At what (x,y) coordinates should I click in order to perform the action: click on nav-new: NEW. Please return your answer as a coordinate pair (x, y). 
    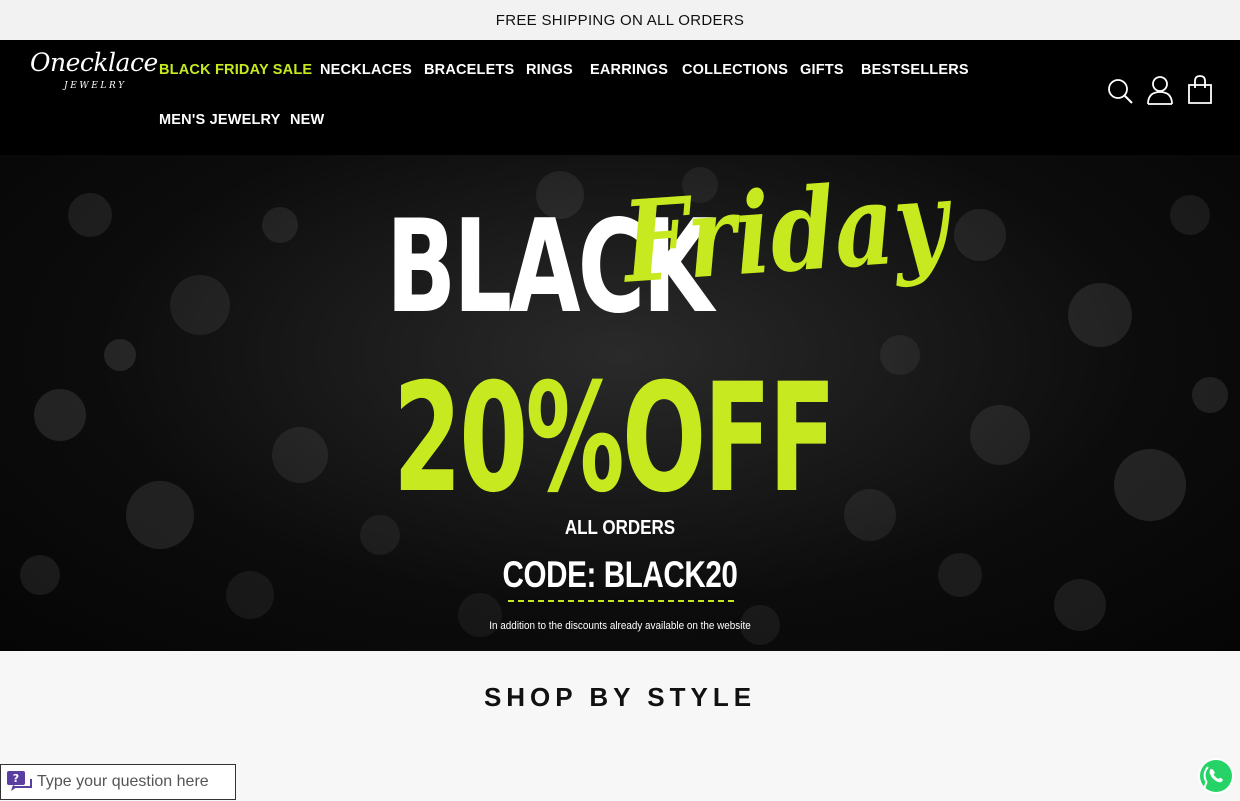
    Looking at the image, I should click on (307, 120).